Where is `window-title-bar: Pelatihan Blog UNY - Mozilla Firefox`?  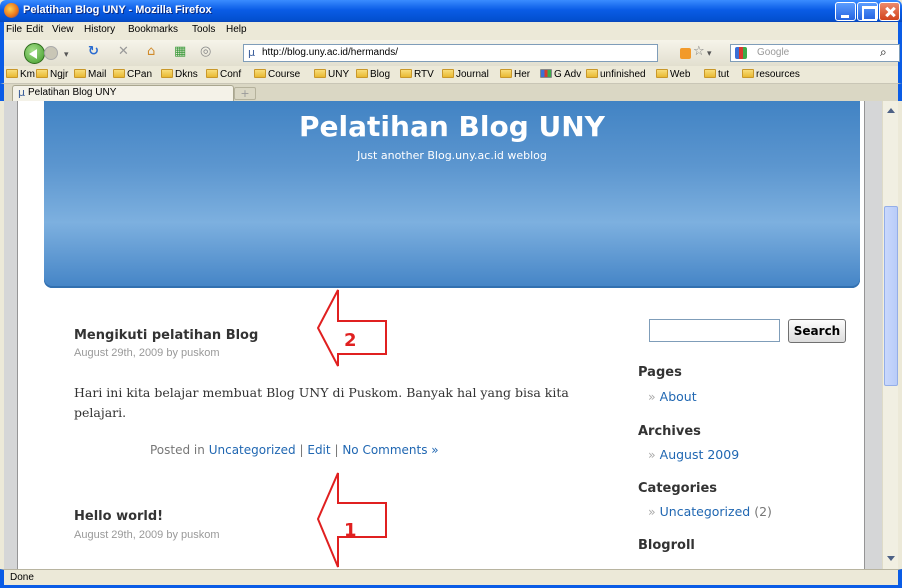
window-title-bar: Pelatihan Blog UNY - Mozilla Firefox is located at coordinates (451, 11).